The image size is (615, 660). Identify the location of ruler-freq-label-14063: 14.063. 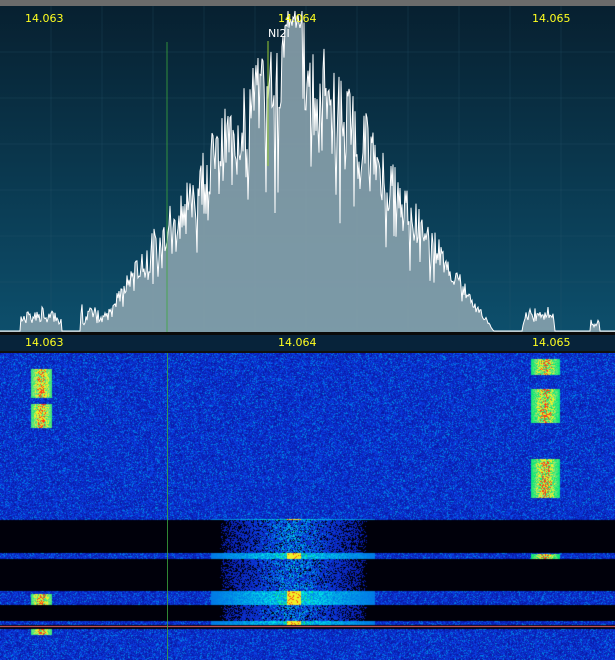
(44, 342).